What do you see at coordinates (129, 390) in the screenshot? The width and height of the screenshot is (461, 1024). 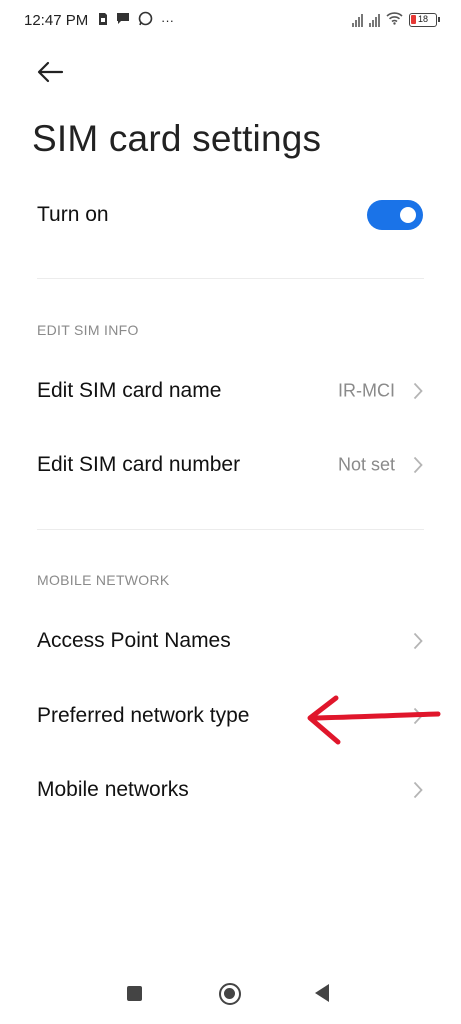 I see `edit-sim-card-name-label: Edit SIM card name` at bounding box center [129, 390].